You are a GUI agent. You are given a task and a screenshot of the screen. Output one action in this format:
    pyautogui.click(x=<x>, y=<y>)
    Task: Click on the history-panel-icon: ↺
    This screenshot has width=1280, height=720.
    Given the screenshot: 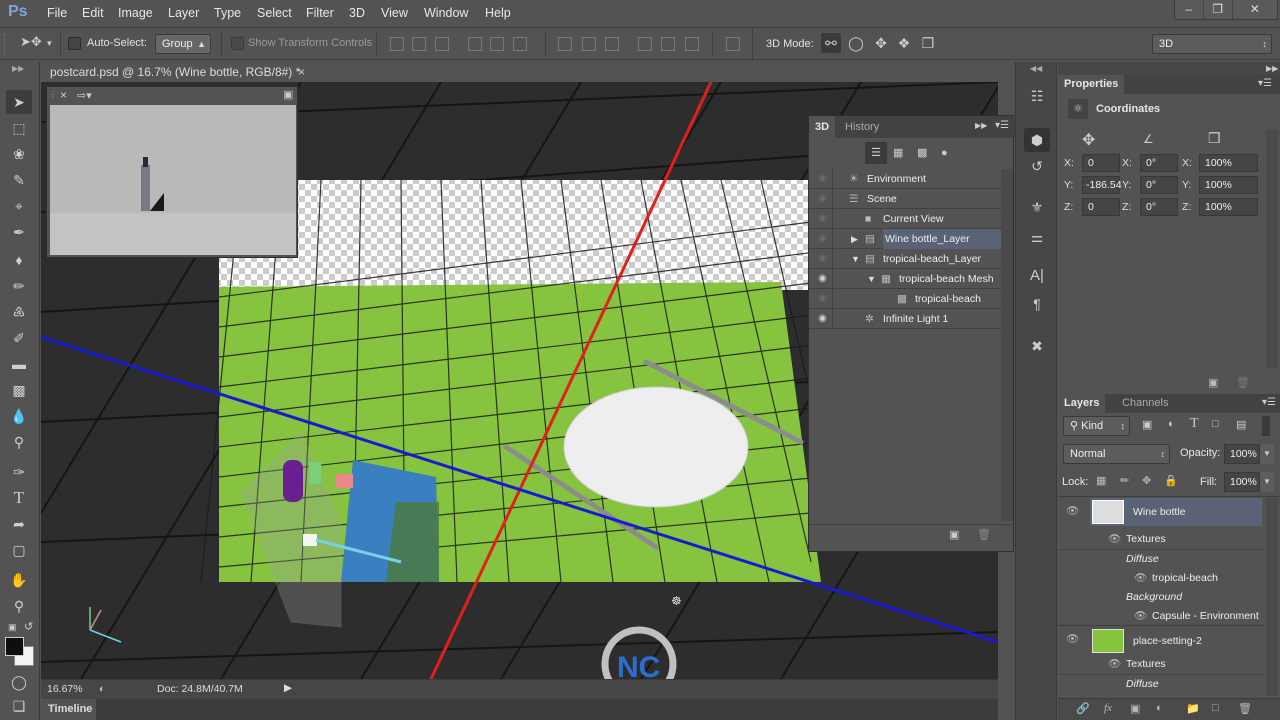 What is the action you would take?
    pyautogui.click(x=1037, y=166)
    